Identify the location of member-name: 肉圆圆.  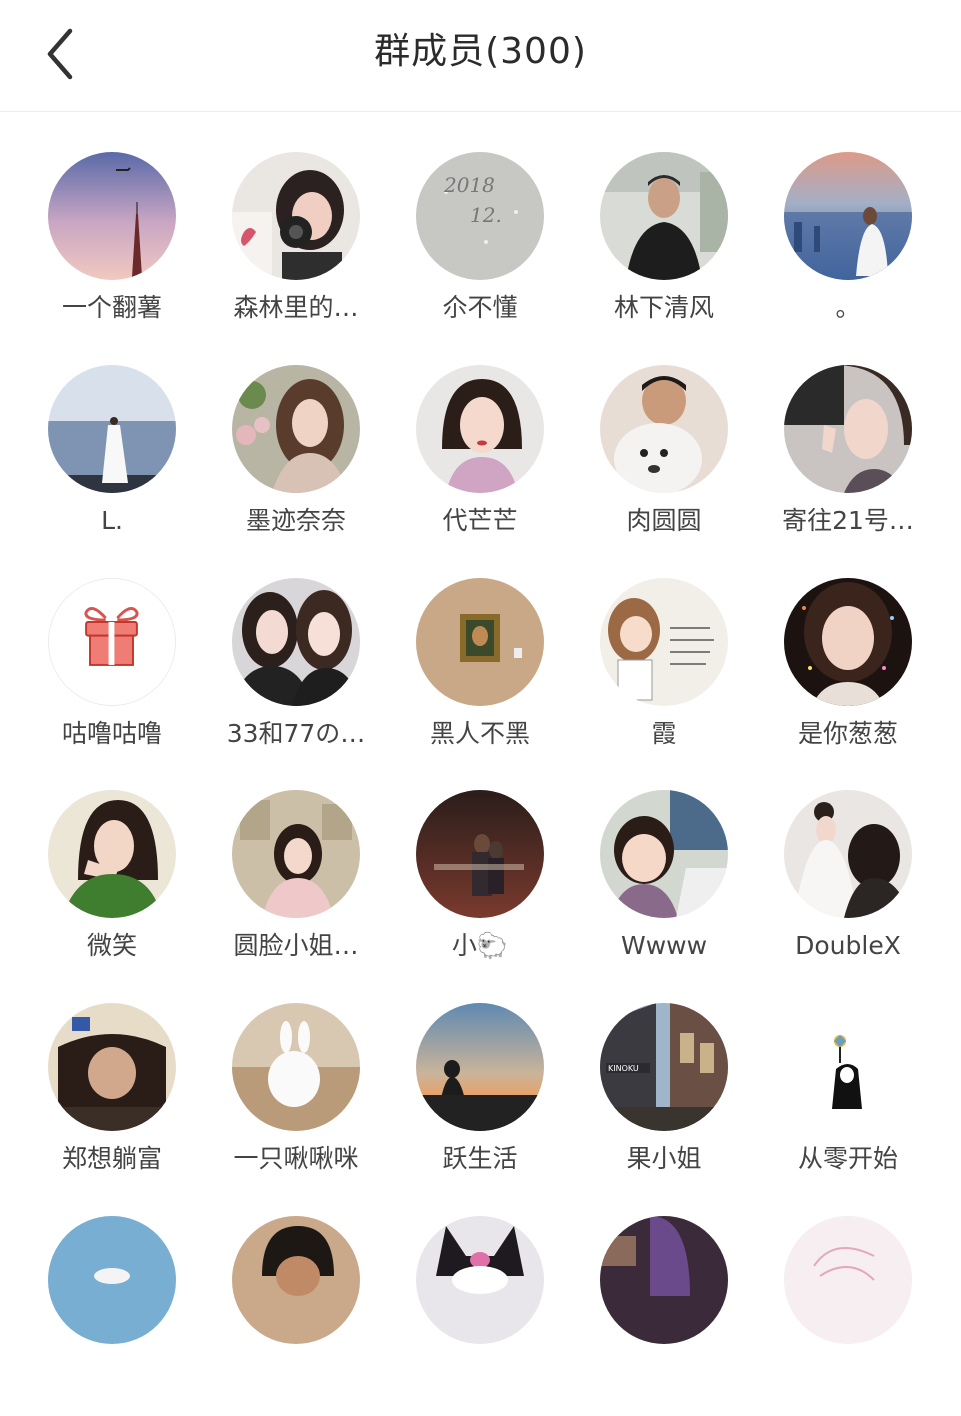
(664, 520).